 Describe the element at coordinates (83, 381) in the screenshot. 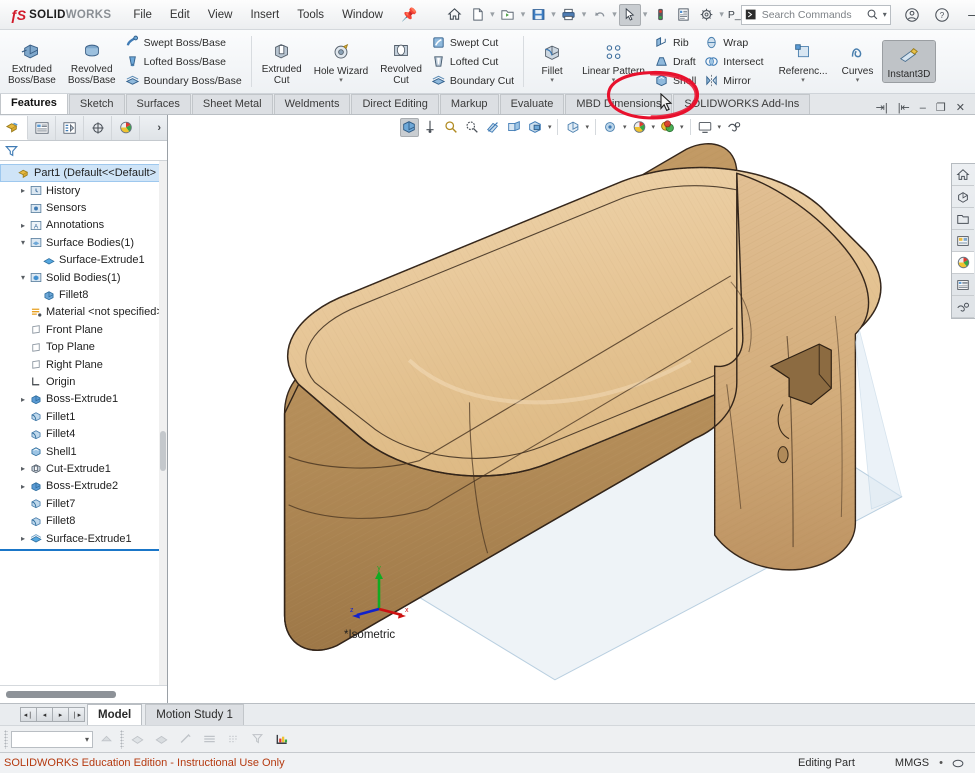

I see `tree-item: Origin` at that location.